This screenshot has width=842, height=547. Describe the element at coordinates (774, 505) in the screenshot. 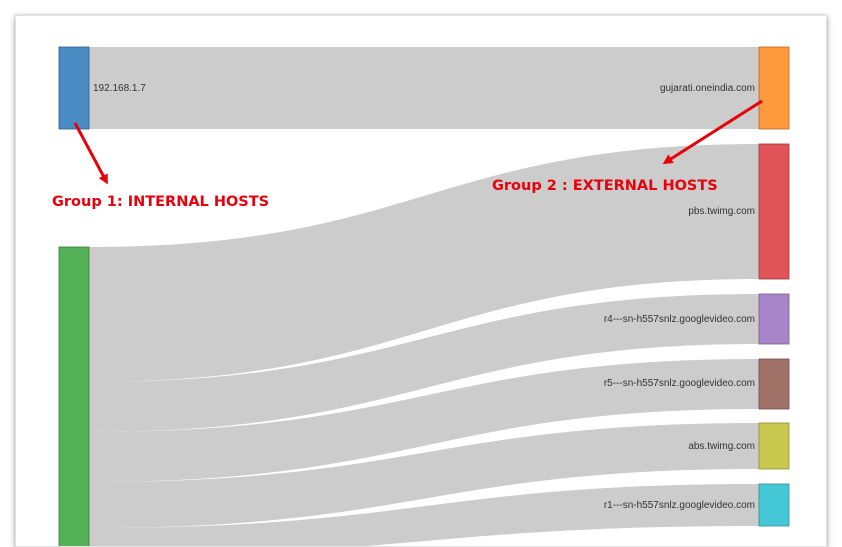

I see `node-r1-googlevideo` at that location.